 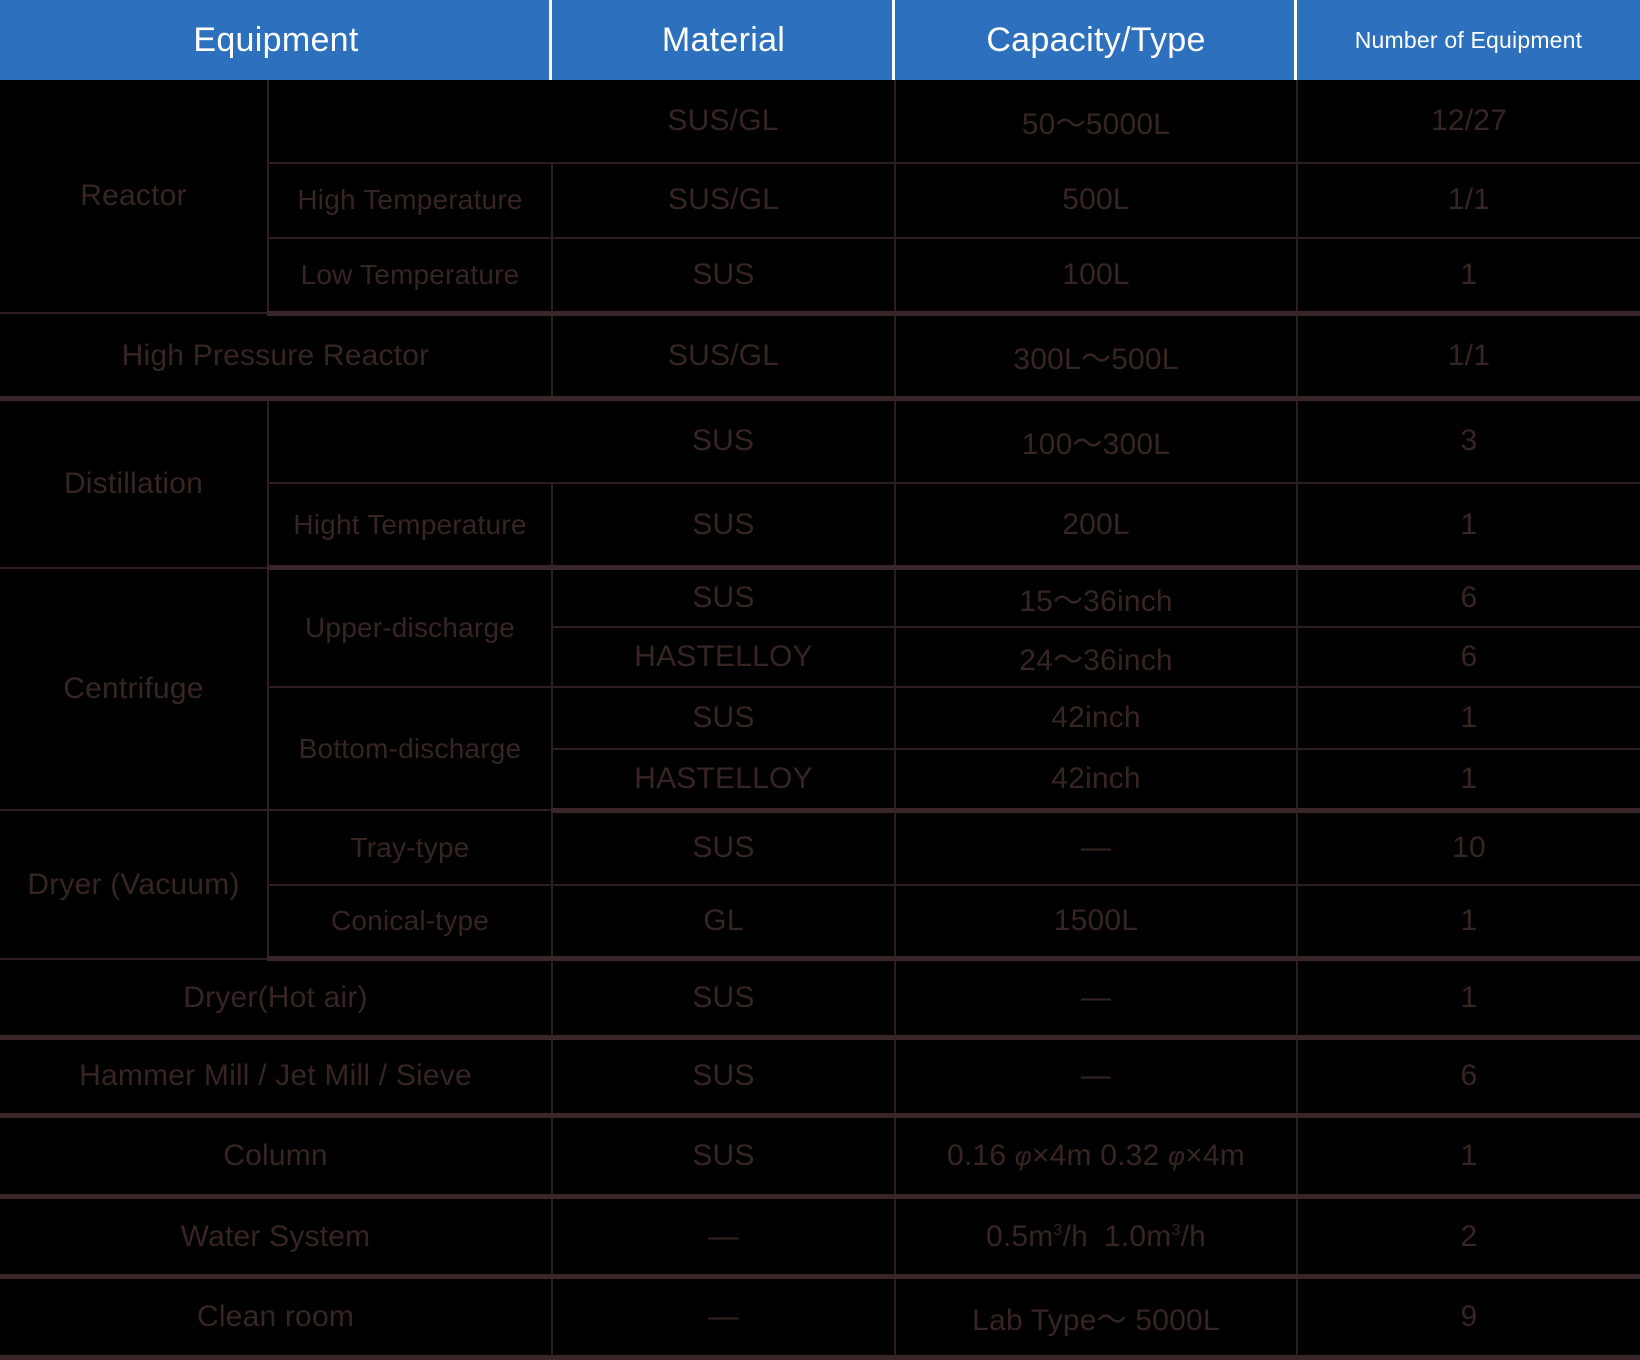 I want to click on cell-group-hammer-mill: Hammer Mill / Jet Mill / Sieve, so click(x=276, y=1078).